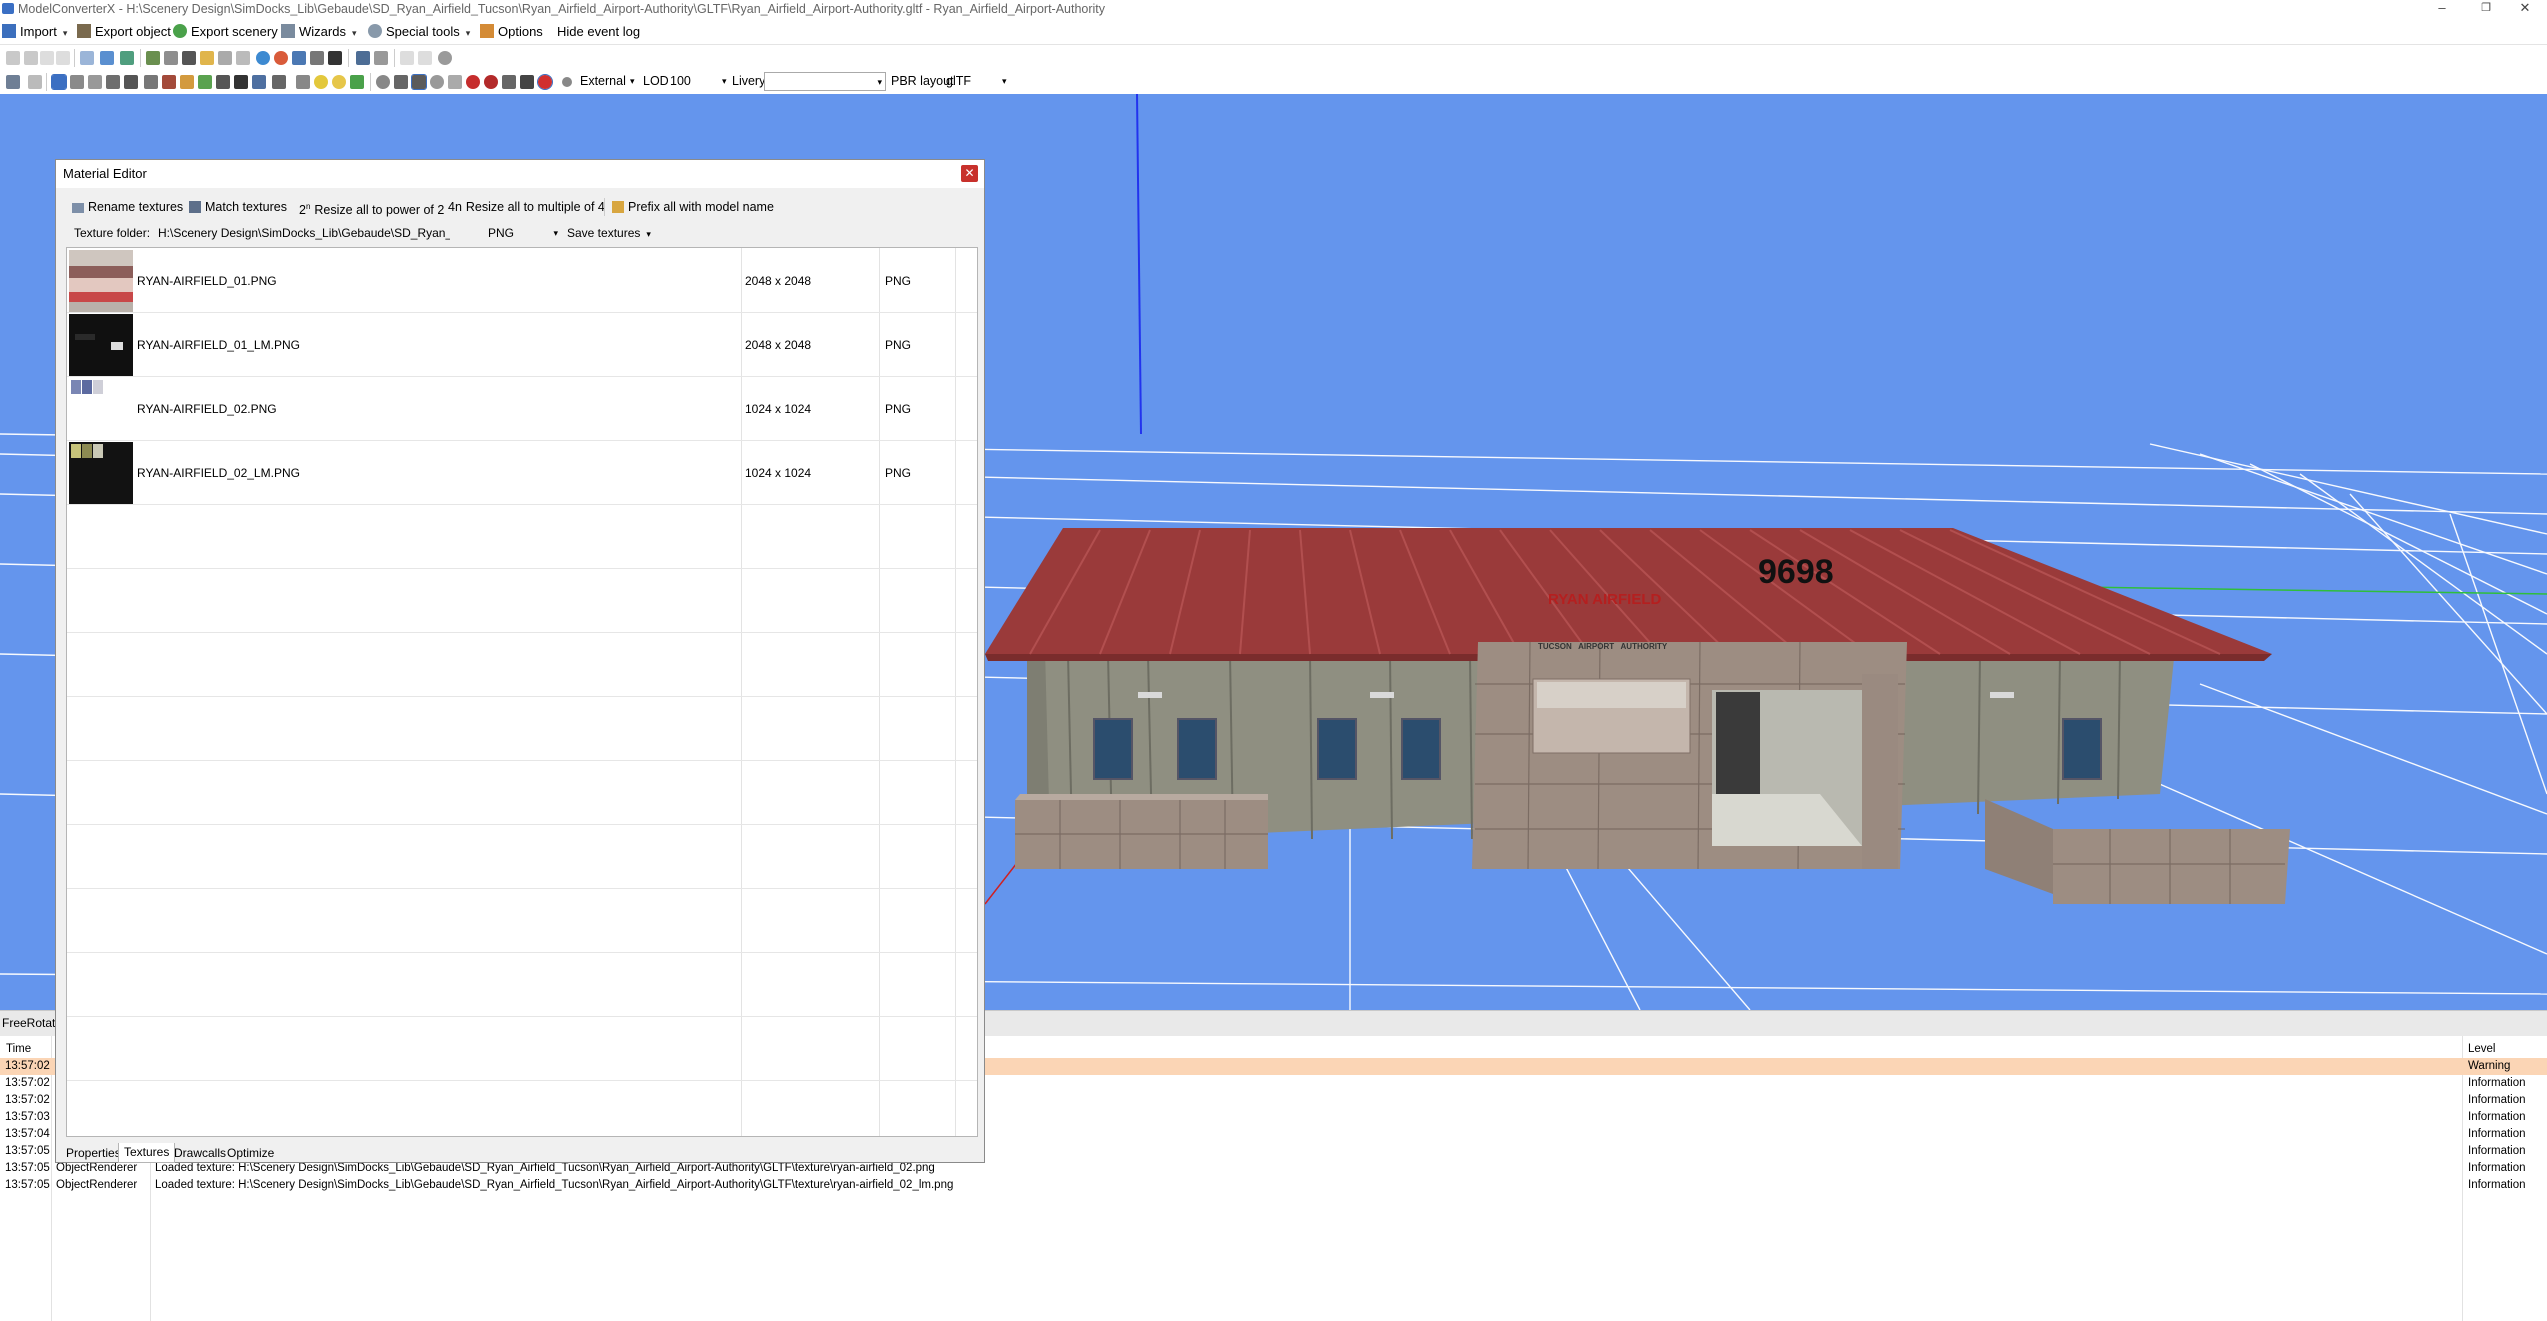  I want to click on undo-icon, so click(407, 58).